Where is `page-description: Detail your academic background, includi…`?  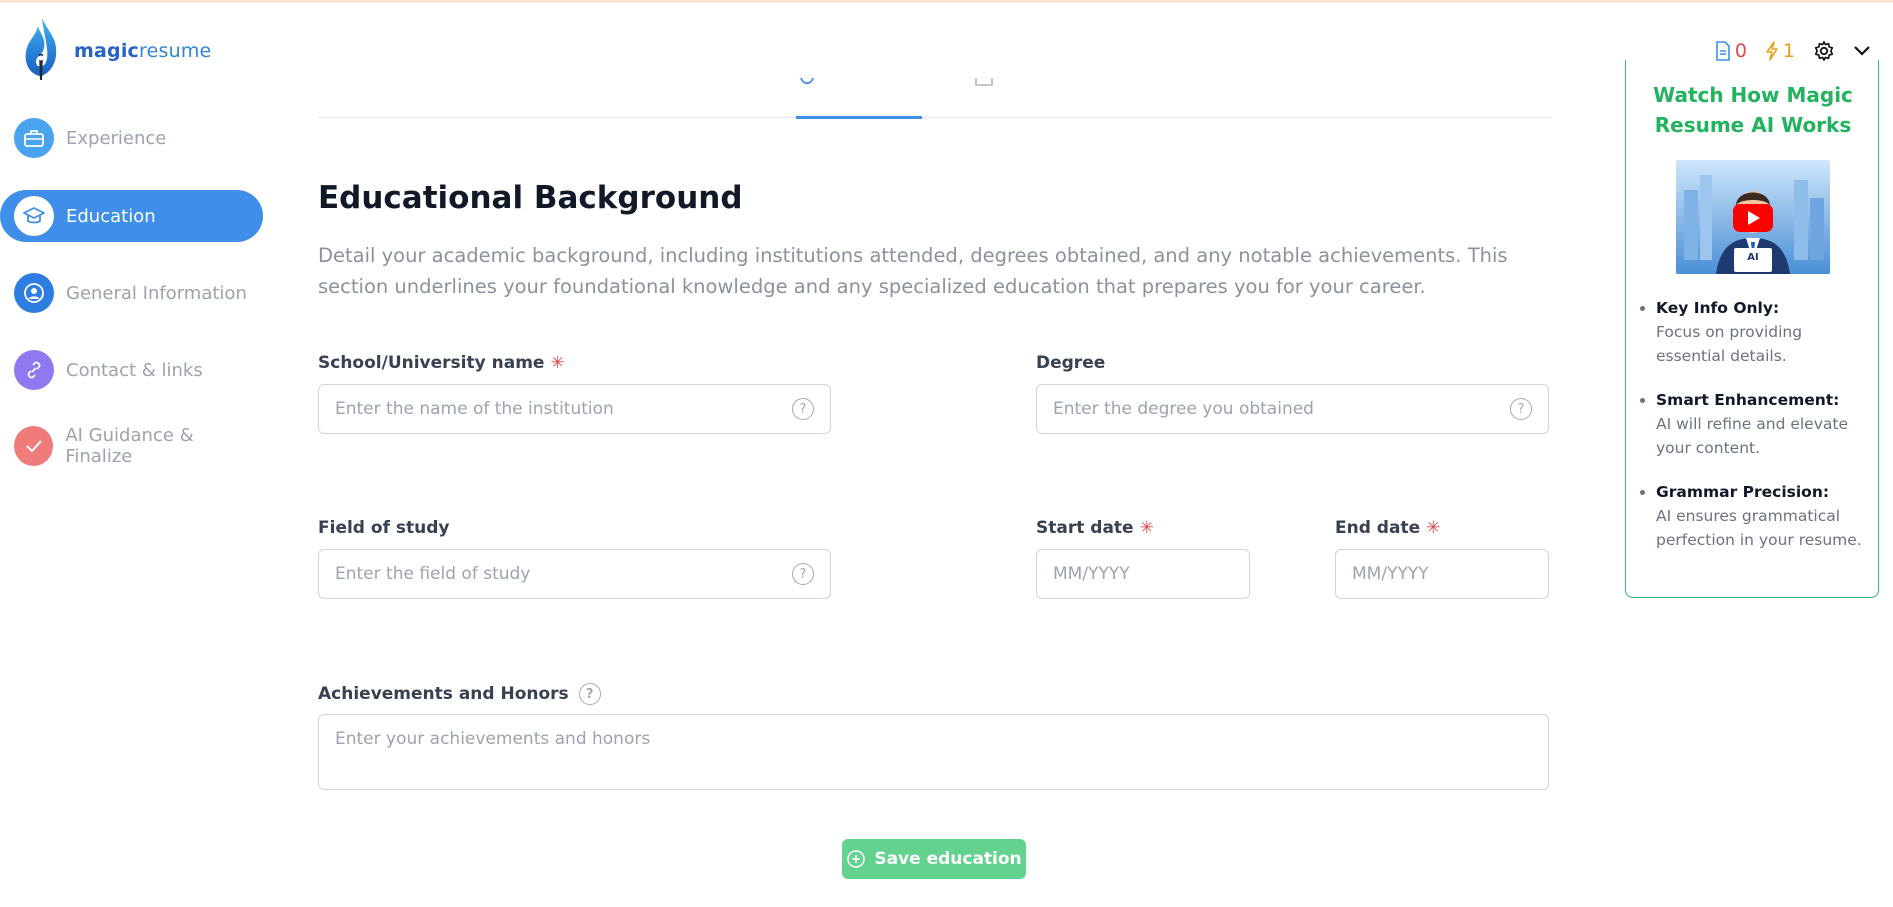
page-description: Detail your academic background, includi… is located at coordinates (913, 271).